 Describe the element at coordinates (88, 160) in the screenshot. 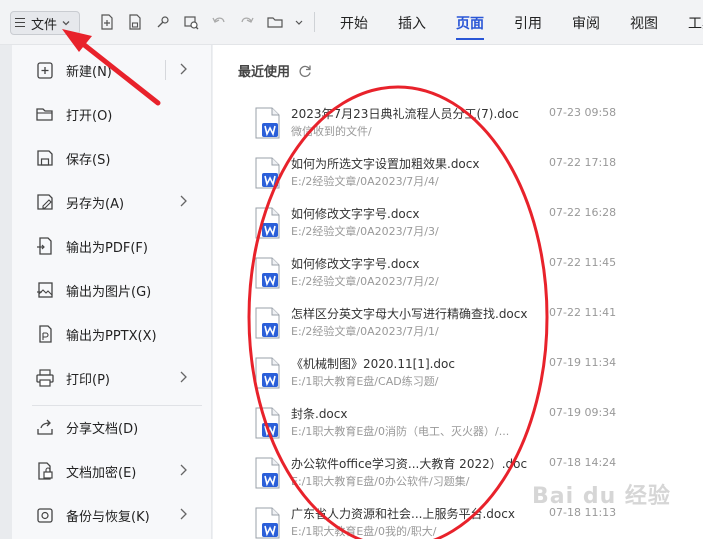

I see `menu-item-label: 保存(S)` at that location.